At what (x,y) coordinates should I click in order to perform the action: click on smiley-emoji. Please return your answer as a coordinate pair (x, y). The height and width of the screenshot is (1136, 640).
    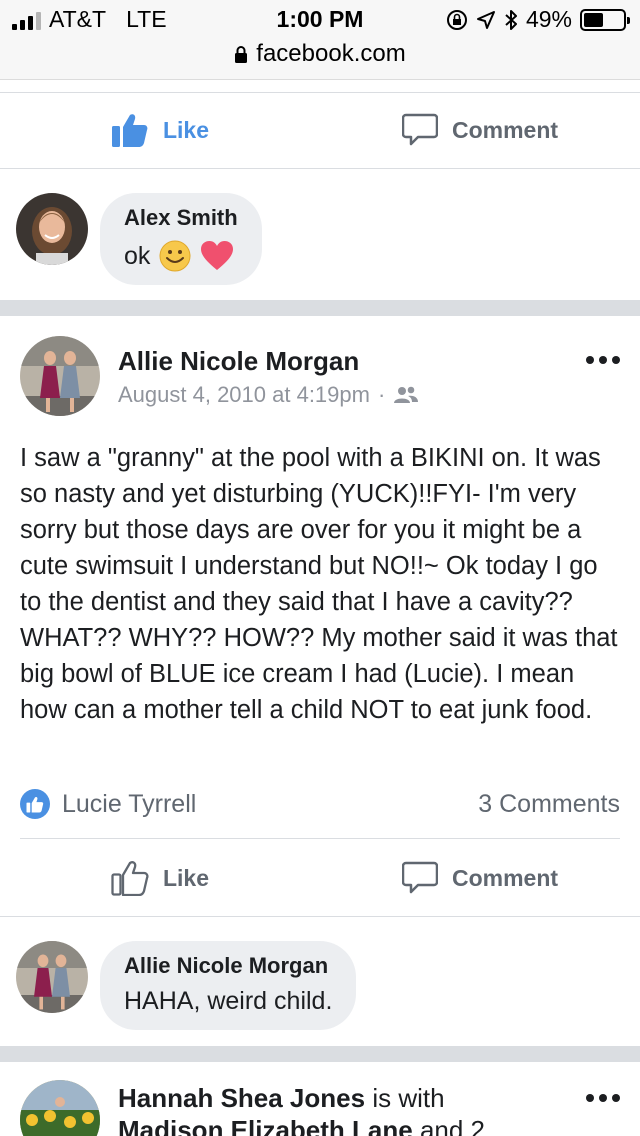
    Looking at the image, I should click on (175, 256).